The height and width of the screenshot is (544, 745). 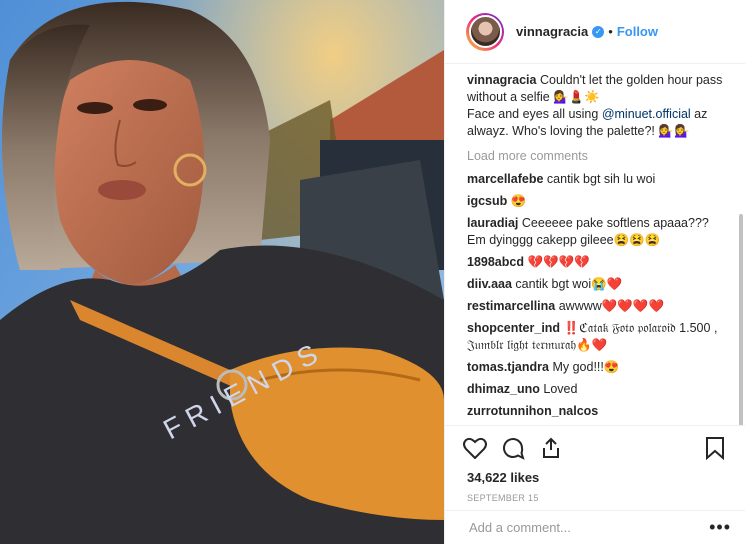 What do you see at coordinates (715, 448) in the screenshot?
I see `bookmark-icon` at bounding box center [715, 448].